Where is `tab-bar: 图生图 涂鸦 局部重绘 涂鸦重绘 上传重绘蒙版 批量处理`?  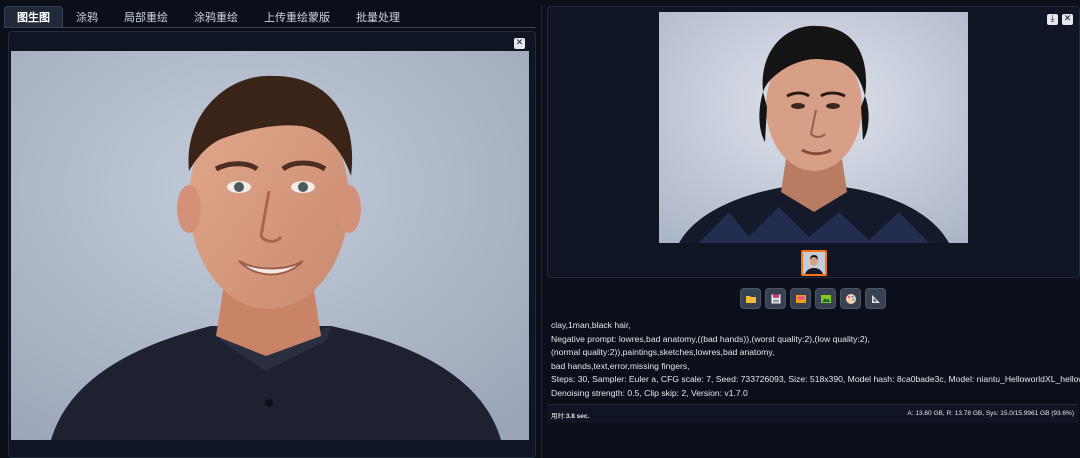
tab-bar: 图生图 涂鸦 局部重绘 涂鸦重绘 上传重绘蒙版 批量处理 is located at coordinates (208, 17).